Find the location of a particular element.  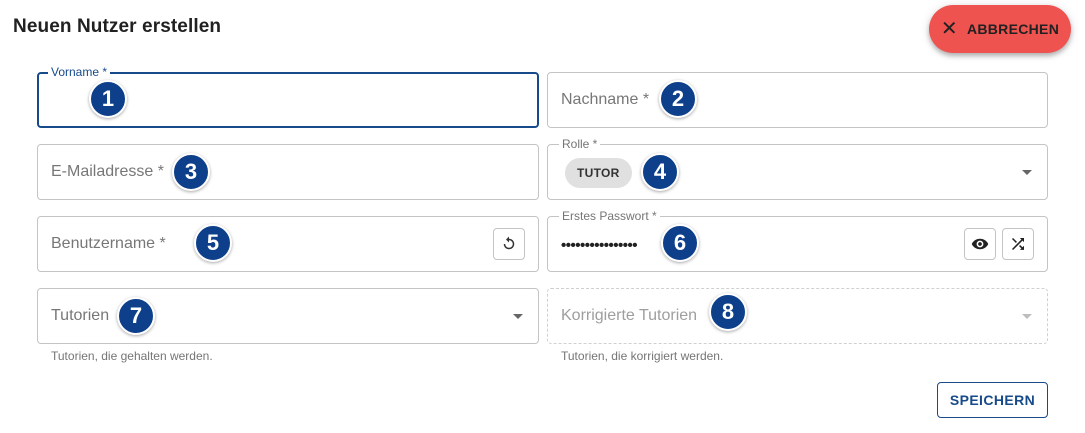

email-field: E-Mailadresse * is located at coordinates (288, 172).